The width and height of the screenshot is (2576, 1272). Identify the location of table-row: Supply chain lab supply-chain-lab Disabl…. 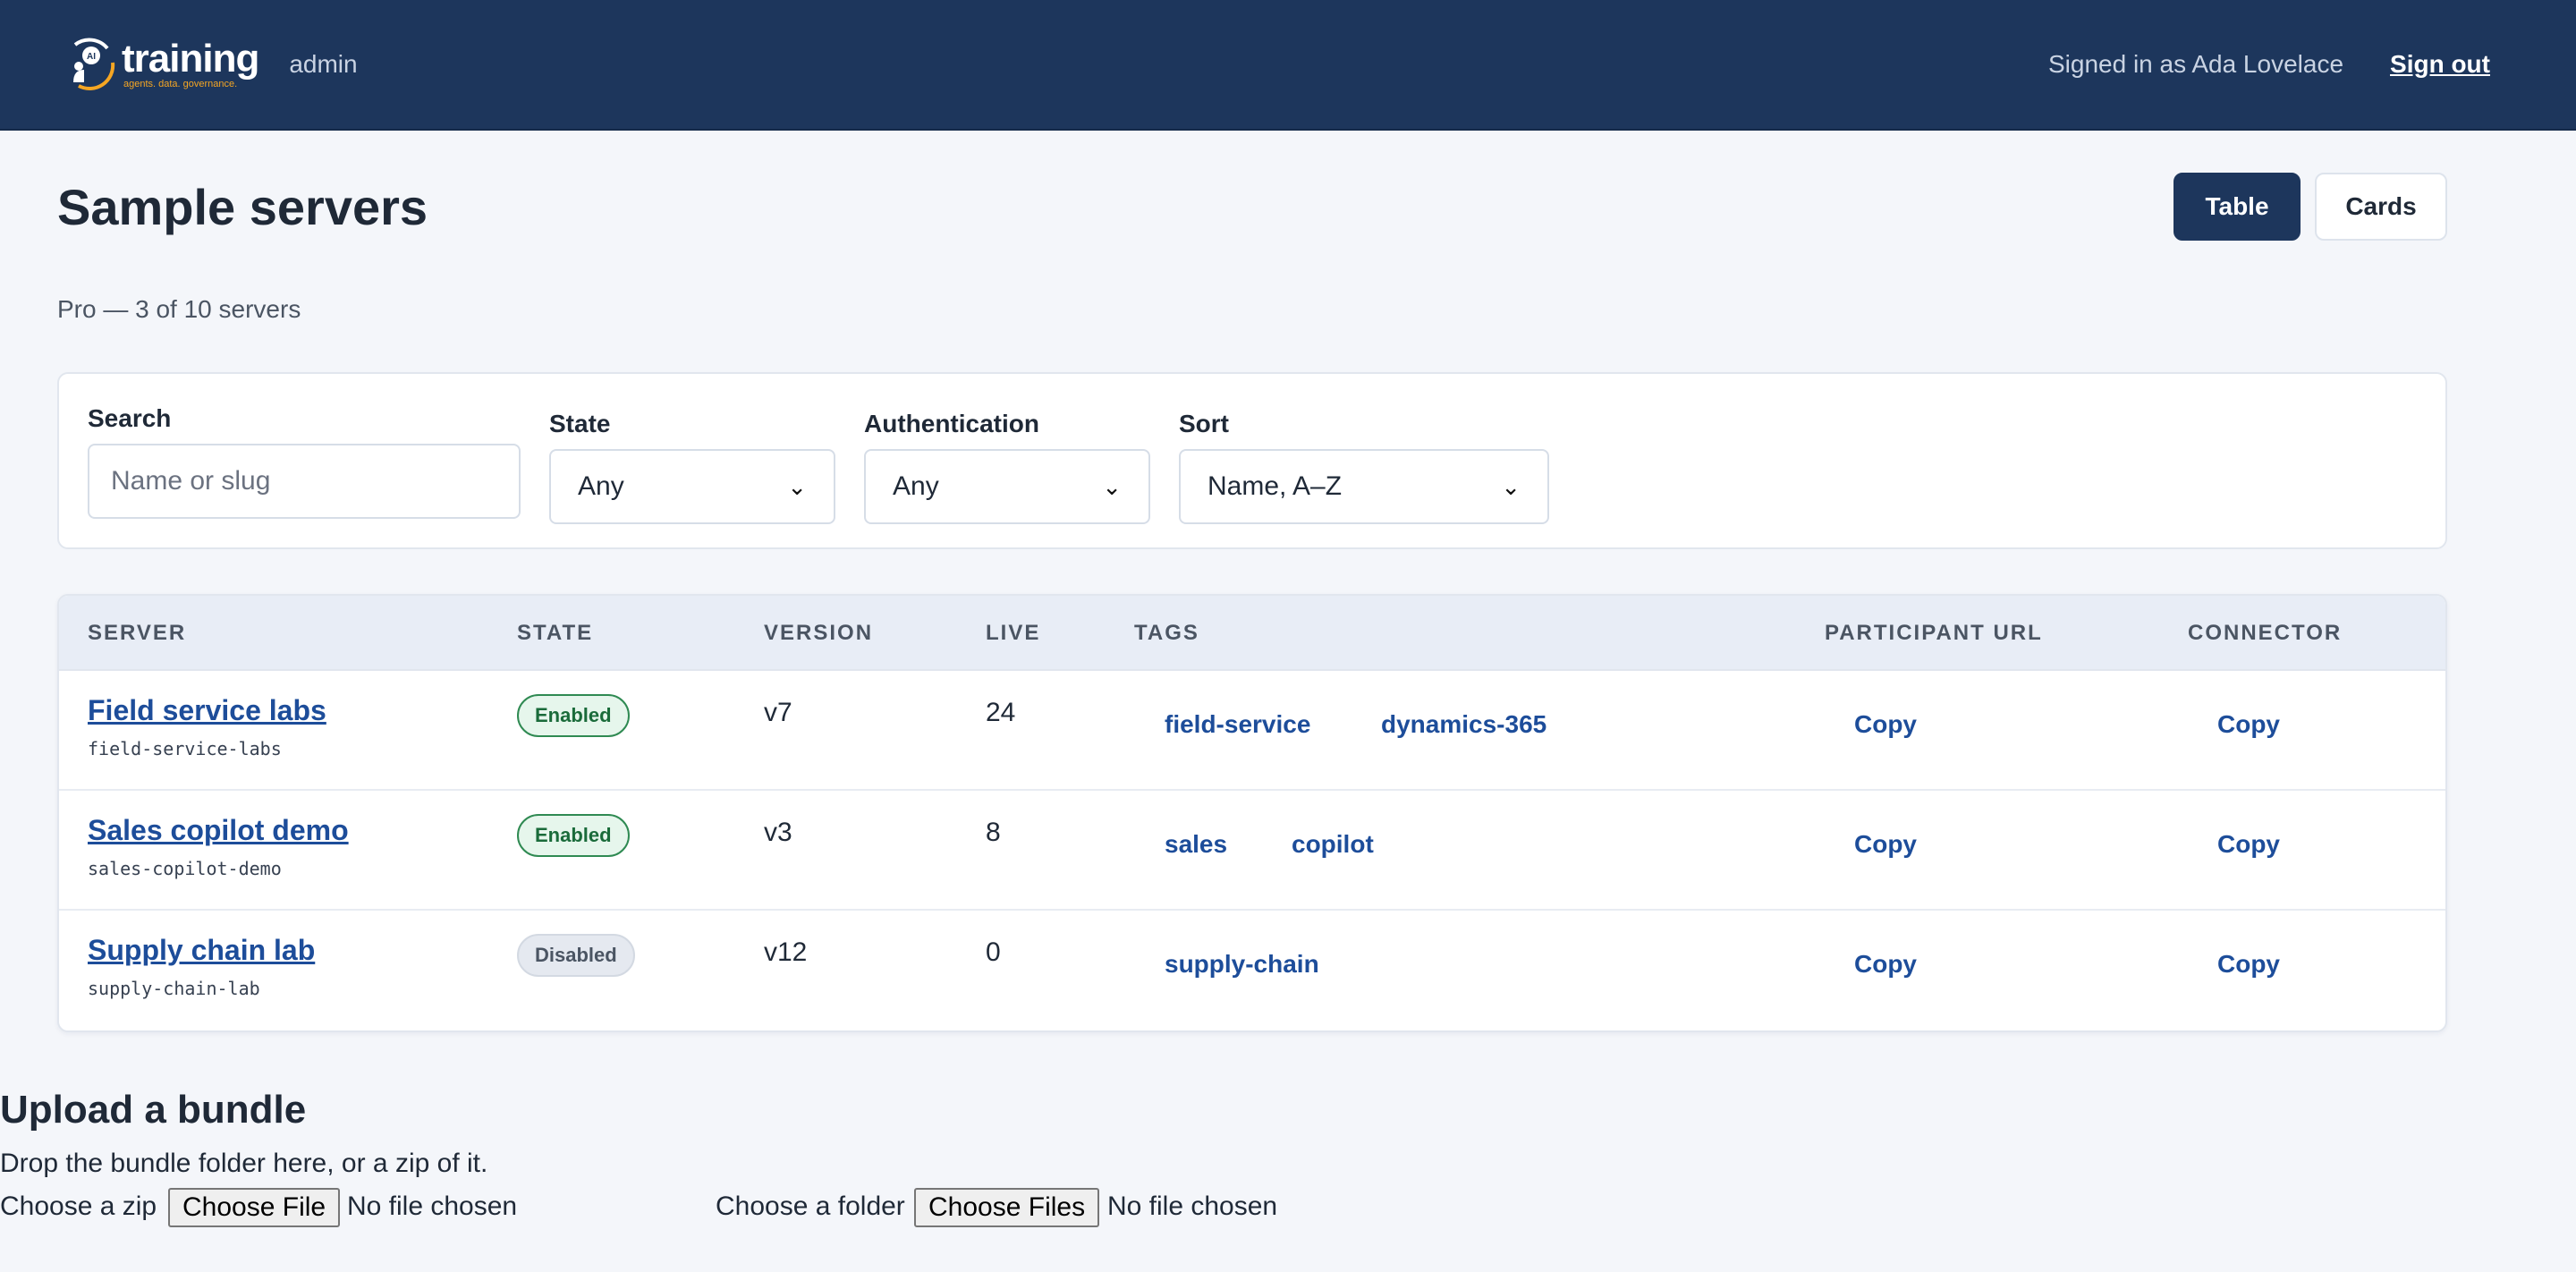
(1252, 970).